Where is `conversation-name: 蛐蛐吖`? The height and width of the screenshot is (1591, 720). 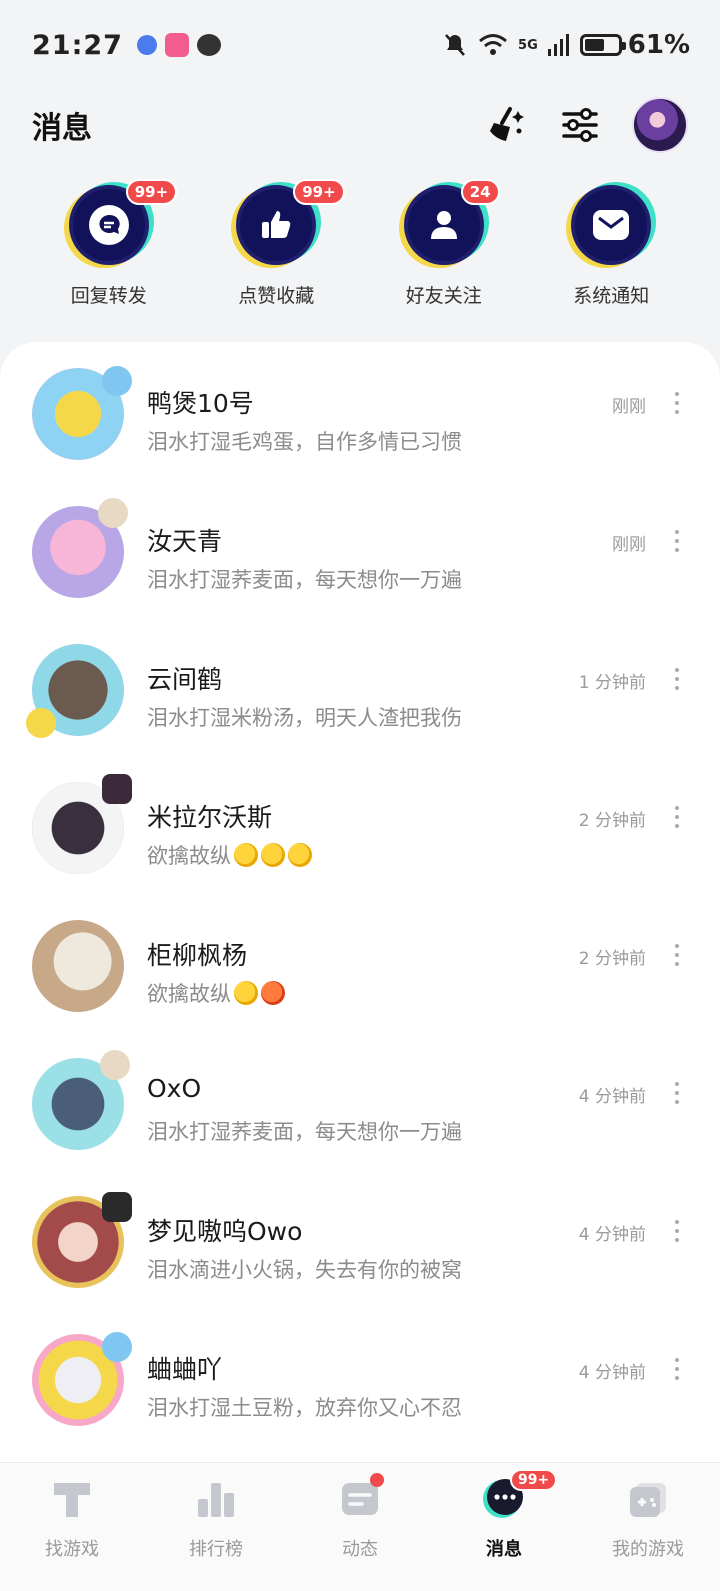 conversation-name: 蛐蛐吖 is located at coordinates (185, 1369).